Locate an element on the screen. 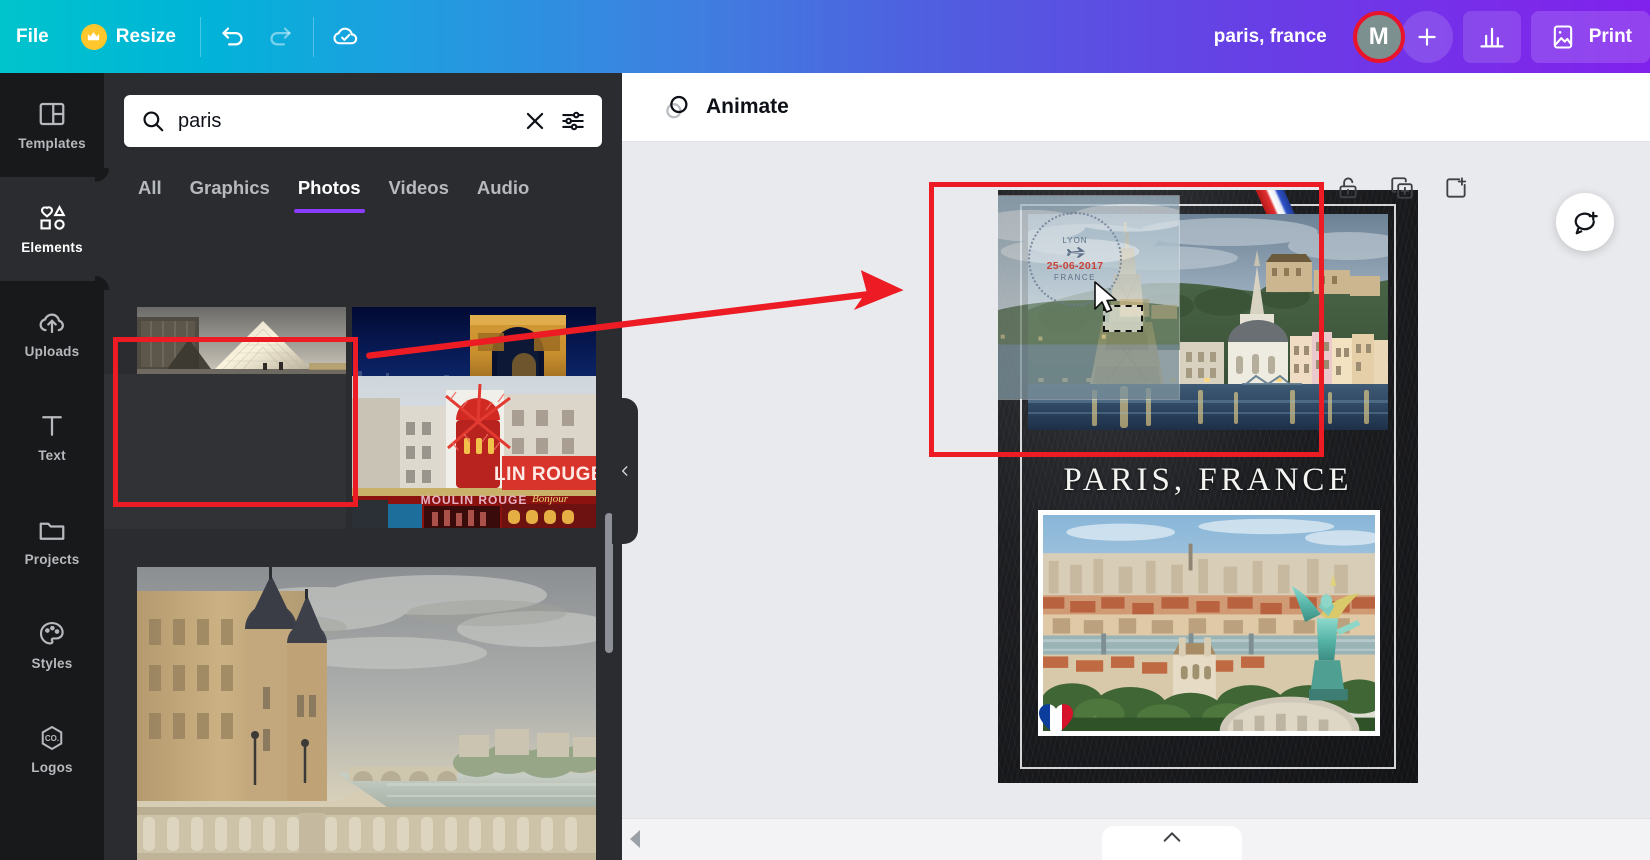 This screenshot has height=860, width=1650. drop-target-indicator is located at coordinates (1123, 318).